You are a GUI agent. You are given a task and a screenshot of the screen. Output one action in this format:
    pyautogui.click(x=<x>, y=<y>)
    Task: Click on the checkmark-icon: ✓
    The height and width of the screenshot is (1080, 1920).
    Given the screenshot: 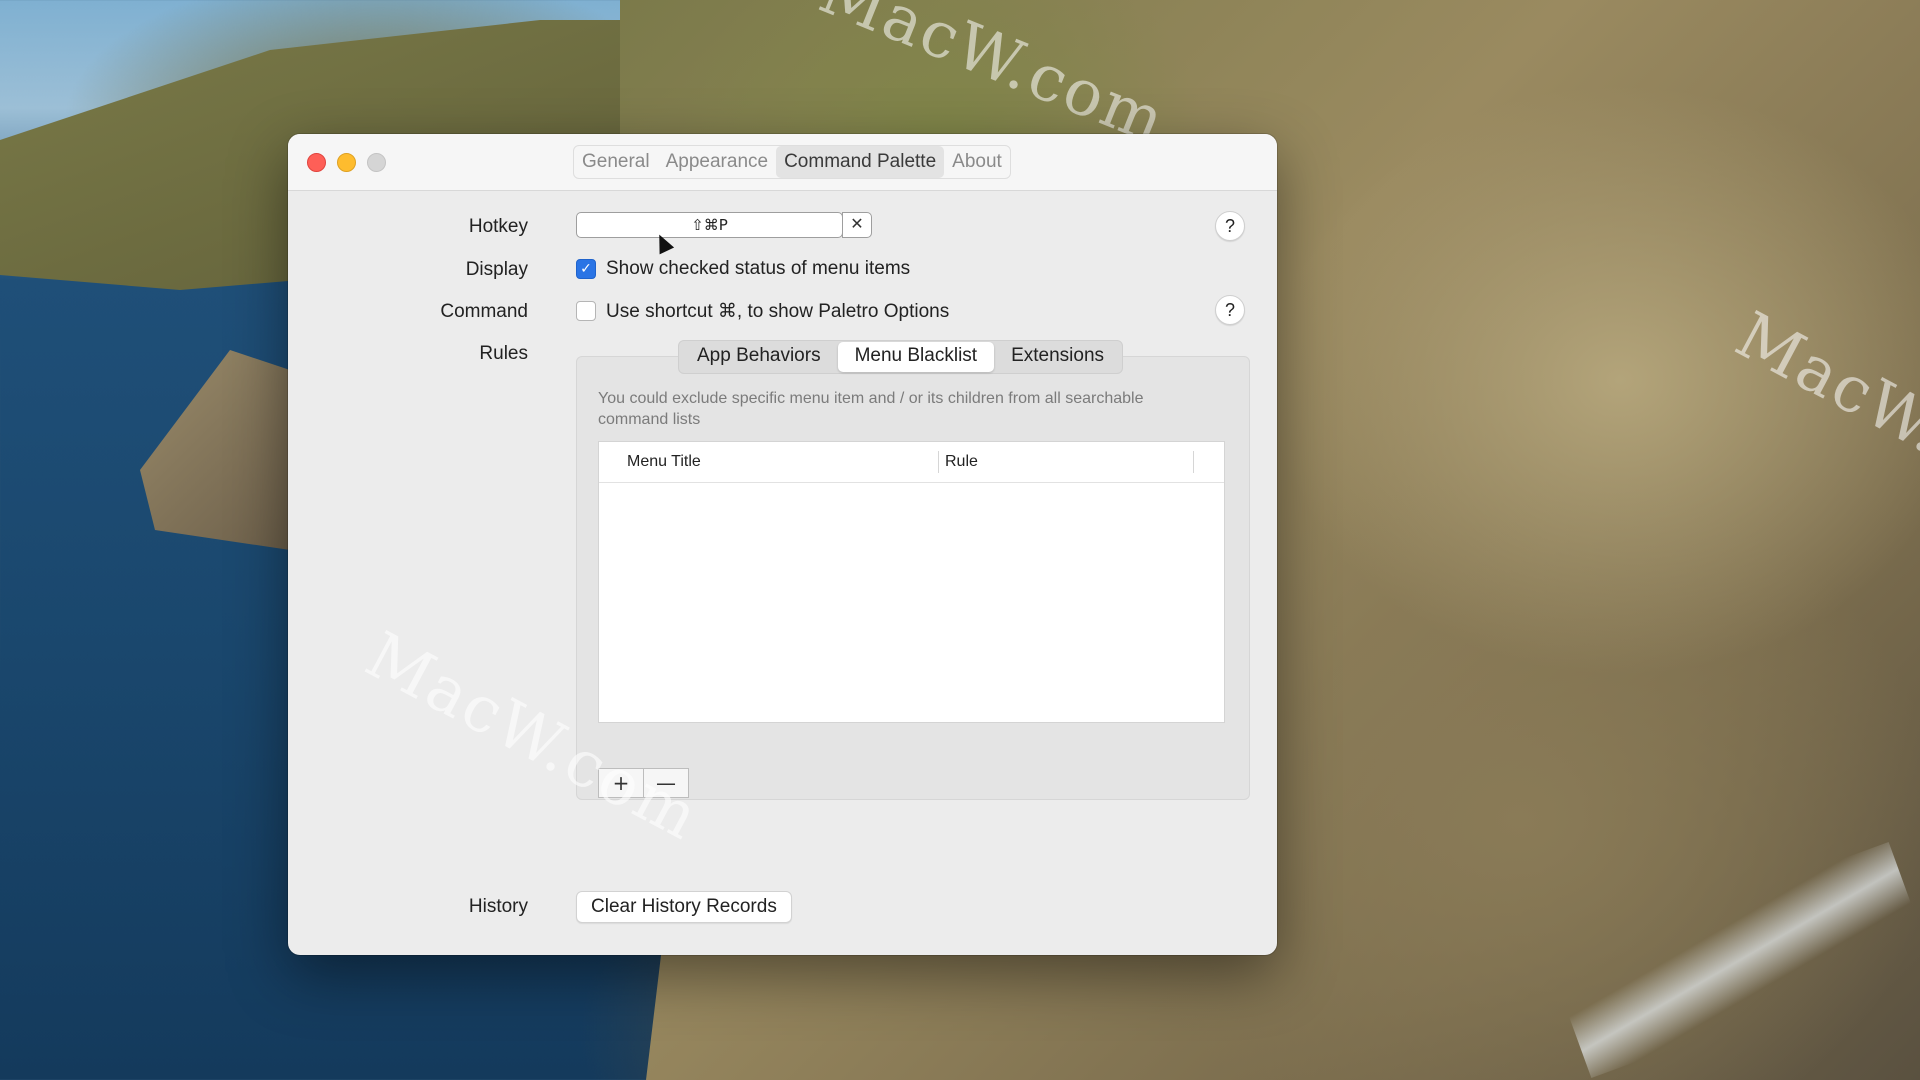 What is the action you would take?
    pyautogui.click(x=586, y=269)
    